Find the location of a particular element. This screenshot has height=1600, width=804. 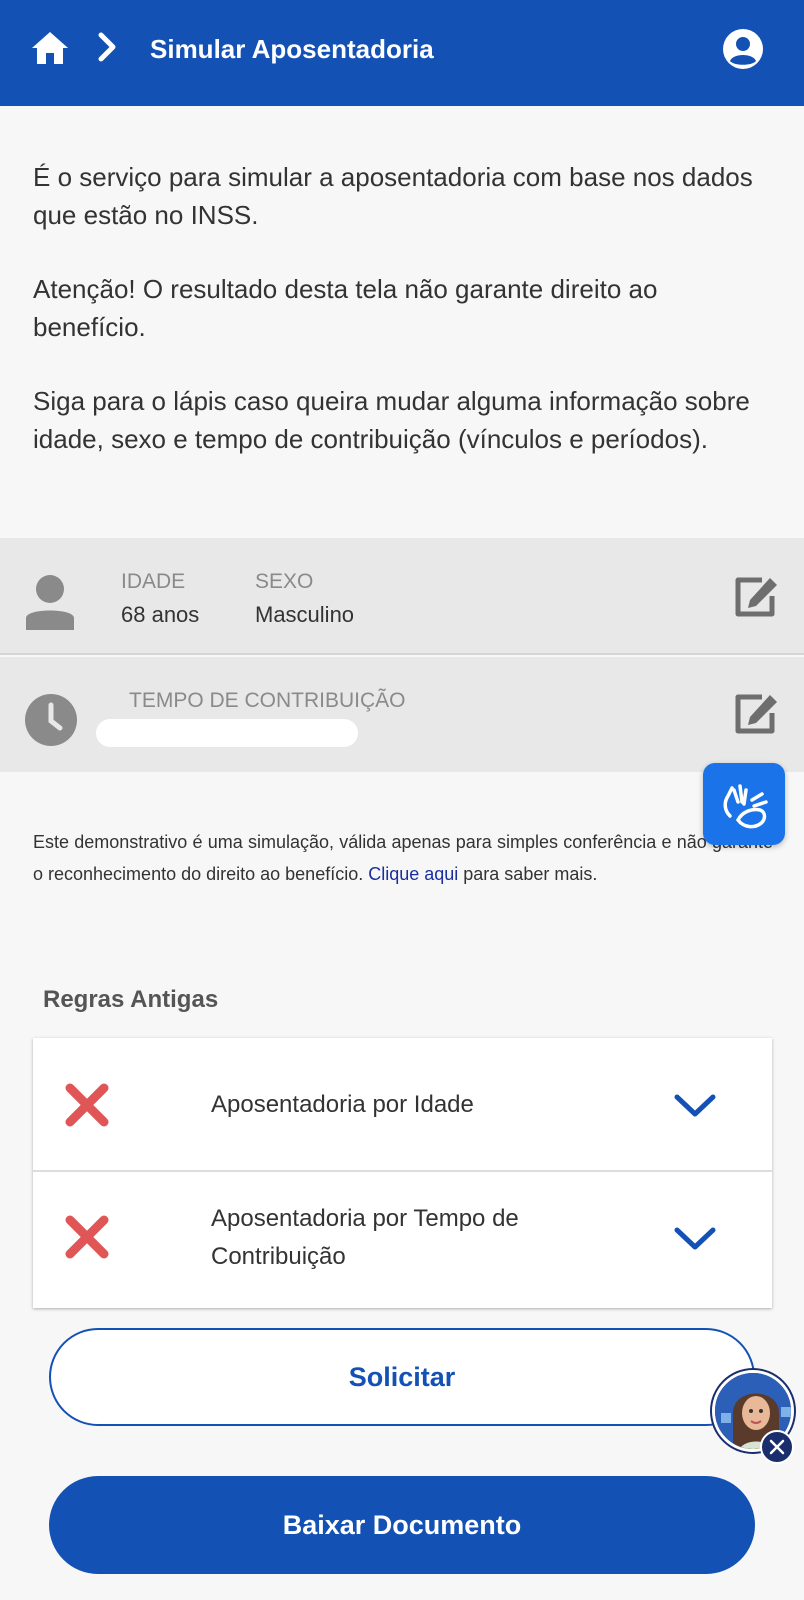

learn-more-link: Clique aqui is located at coordinates (413, 874).